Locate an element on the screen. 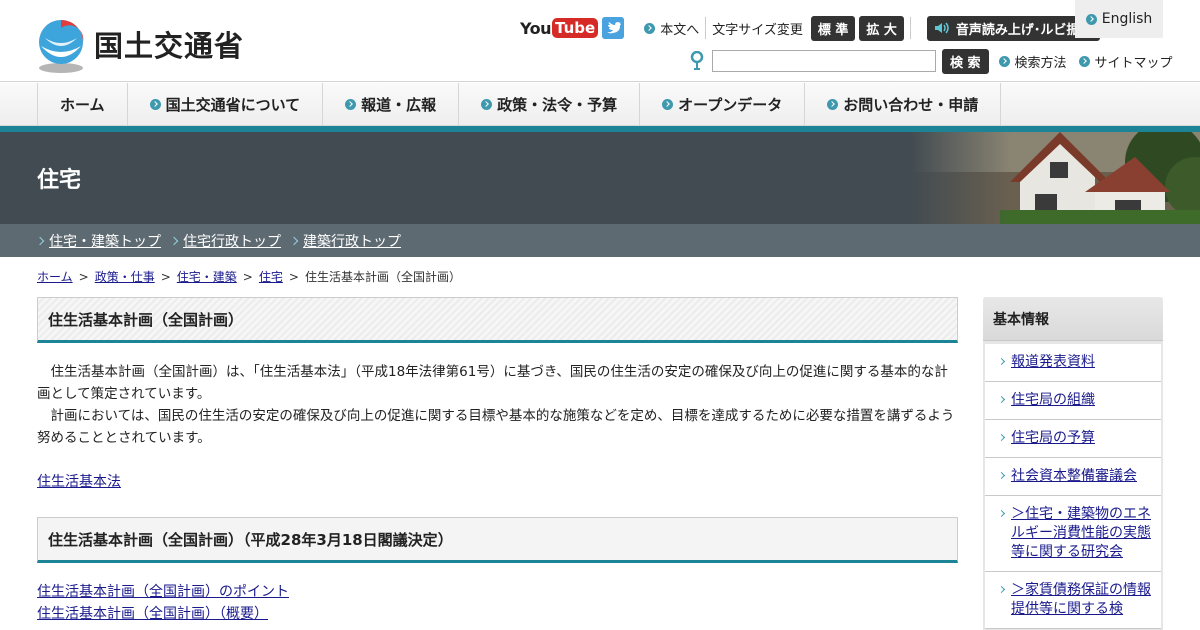 The width and height of the screenshot is (1200, 630). site-logo: 国土交通省 is located at coordinates (140, 46).